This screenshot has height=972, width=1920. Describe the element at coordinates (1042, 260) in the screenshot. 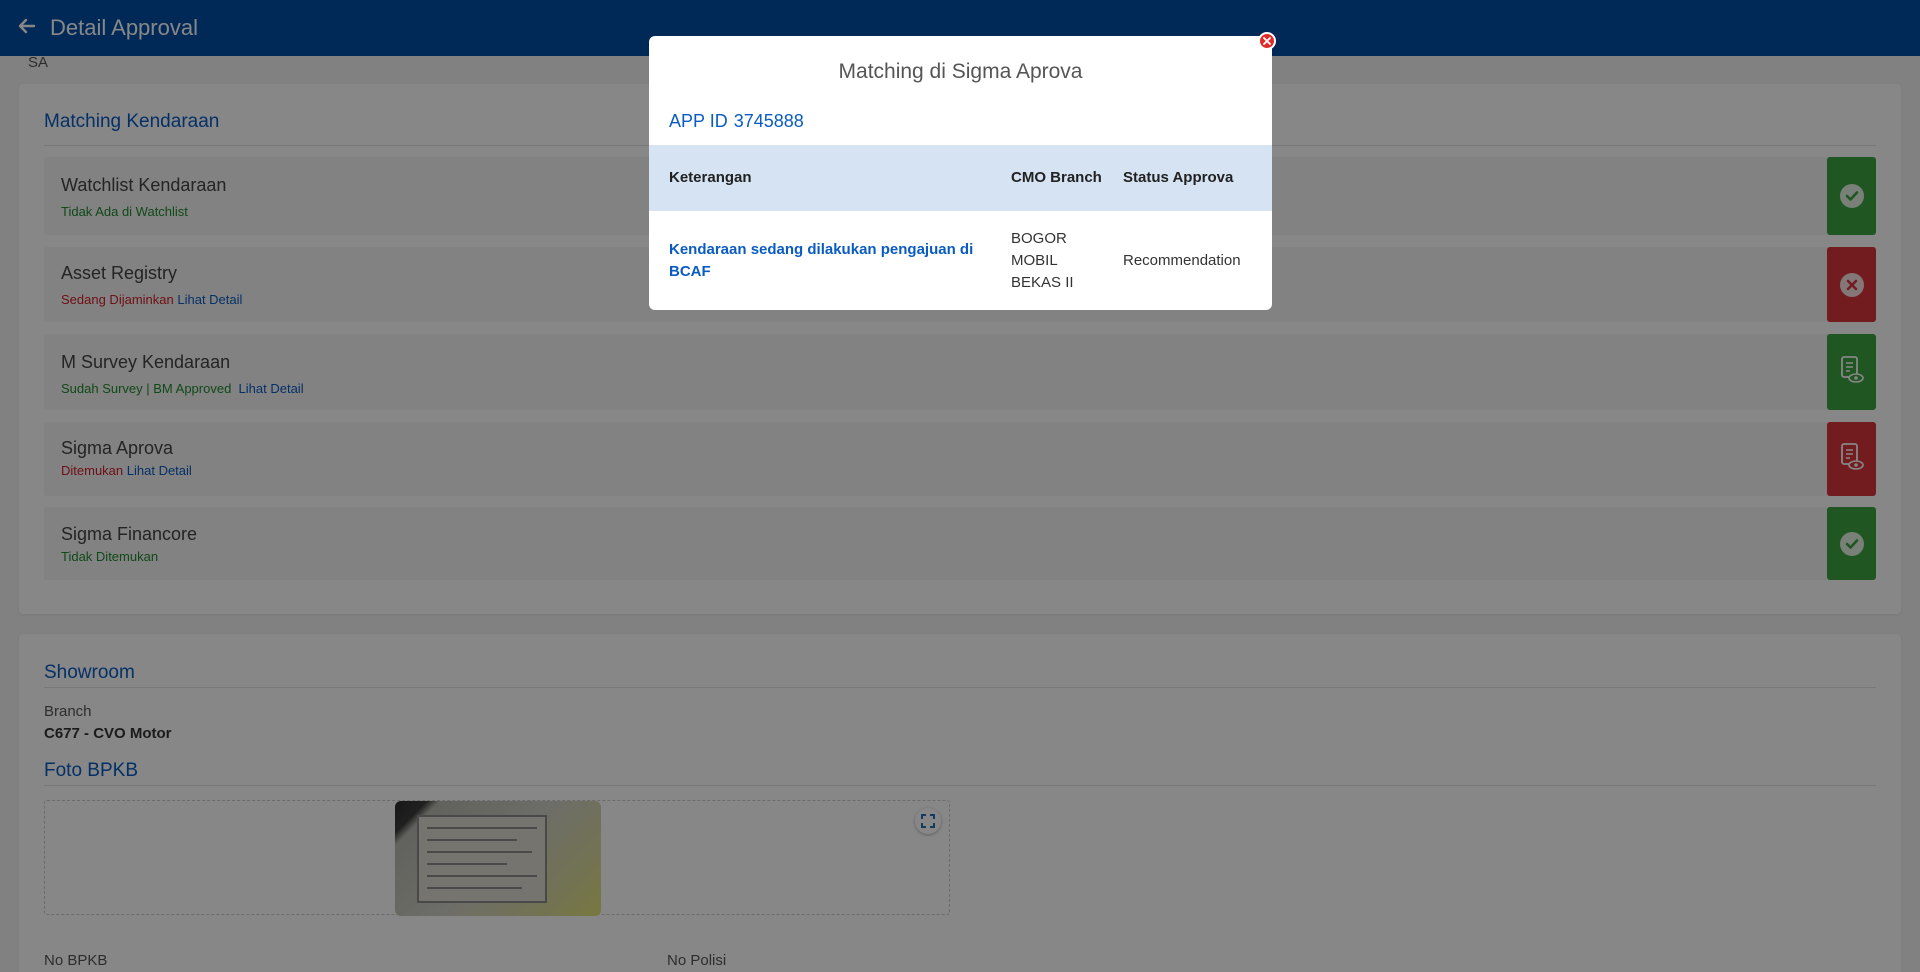

I see `cell-cmo-branch: BOGOR MOBIL BEKAS II` at that location.